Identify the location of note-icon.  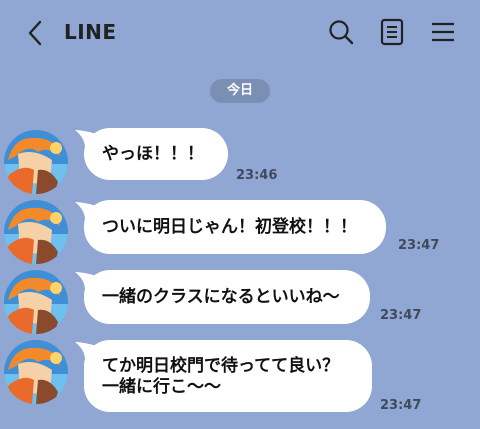
(392, 32).